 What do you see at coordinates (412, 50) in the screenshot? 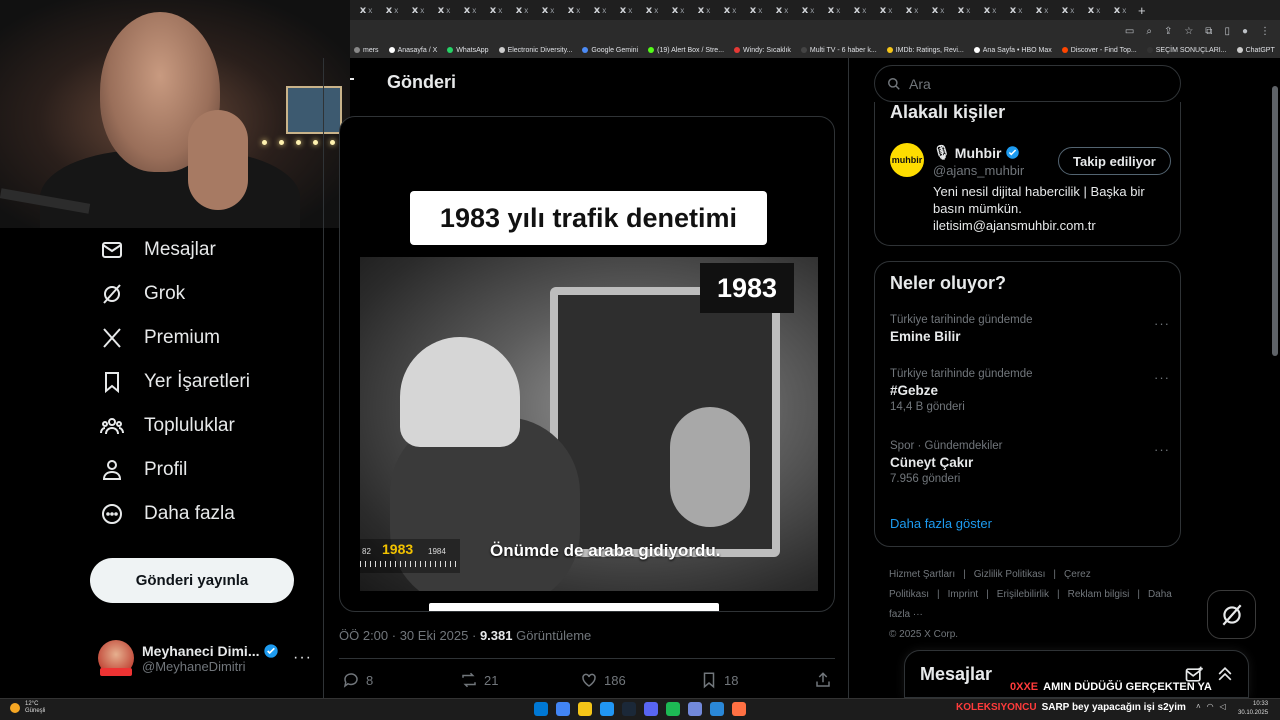
I see `bookmark-item: Anasayfa / X` at bounding box center [412, 50].